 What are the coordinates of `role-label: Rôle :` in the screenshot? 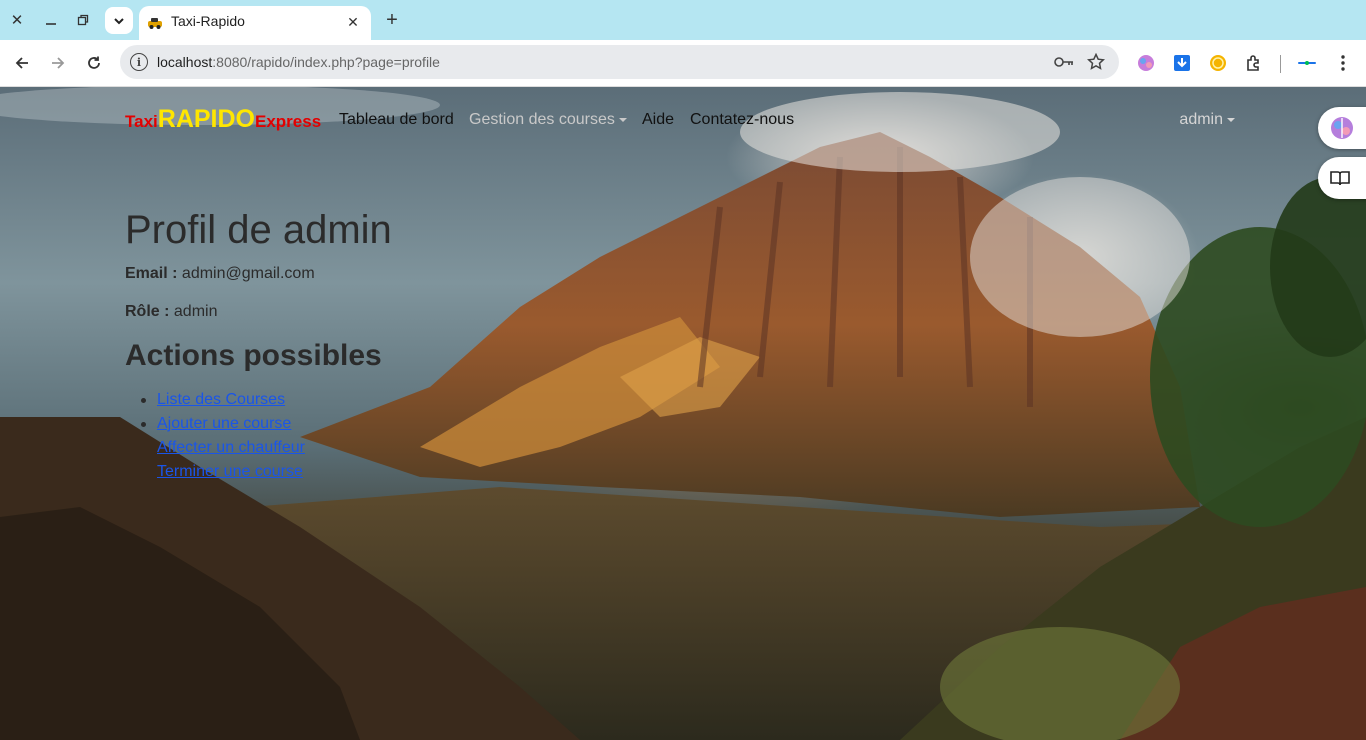 It's located at (147, 311).